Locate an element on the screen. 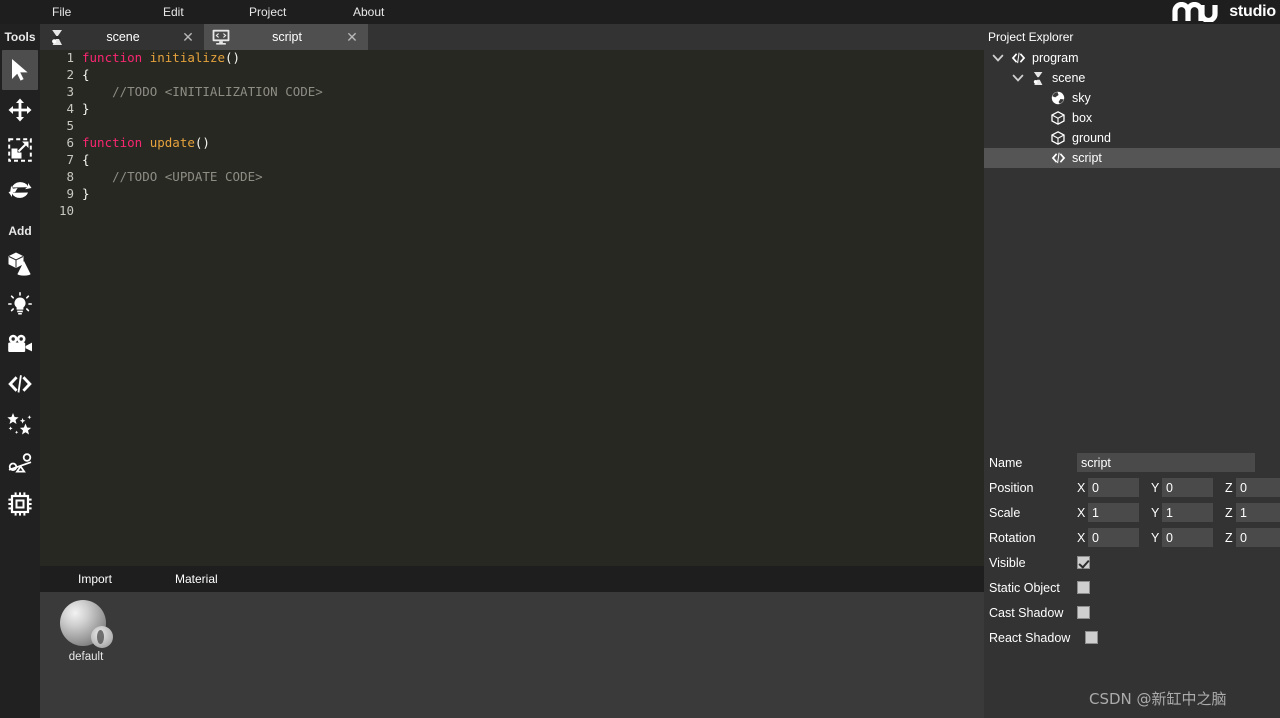  add-script-button is located at coordinates (20, 384).